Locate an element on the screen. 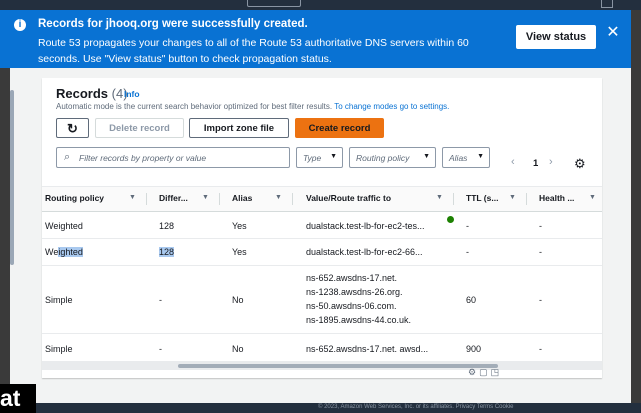 The image size is (641, 413). corner-overlay-text: at is located at coordinates (18, 398).